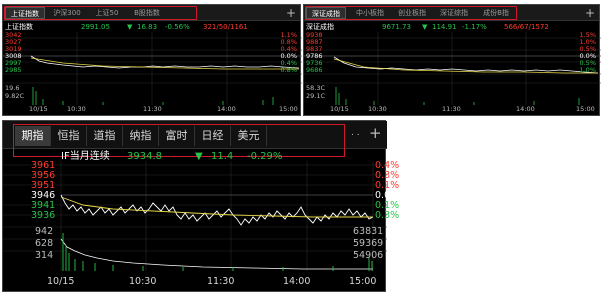  I want to click on fut-vol-r-1: 59369, so click(368, 243).